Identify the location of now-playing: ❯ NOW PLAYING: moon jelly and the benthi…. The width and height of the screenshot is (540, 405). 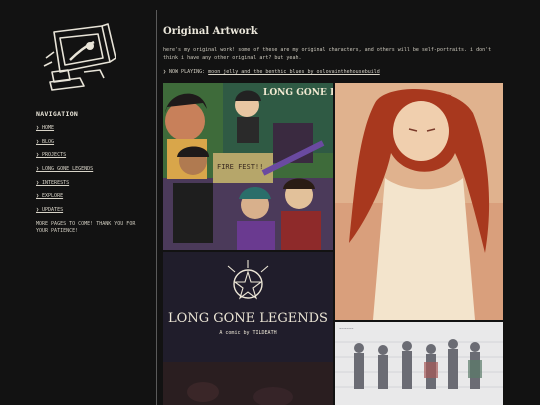
(271, 72).